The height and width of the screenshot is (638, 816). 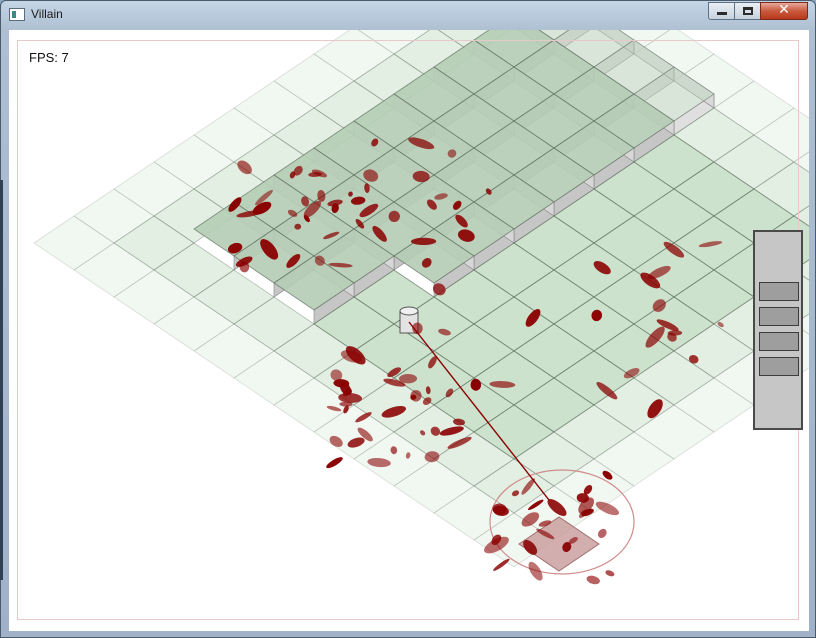 What do you see at coordinates (721, 11) in the screenshot?
I see `minimize-button` at bounding box center [721, 11].